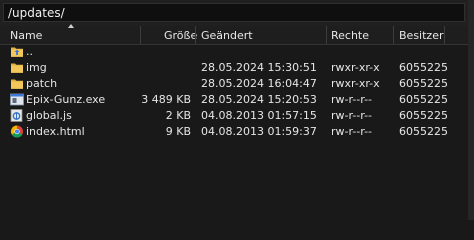 Image resolution: width=474 pixels, height=240 pixels. I want to click on path-toolbar: /updates/, so click(237, 13).